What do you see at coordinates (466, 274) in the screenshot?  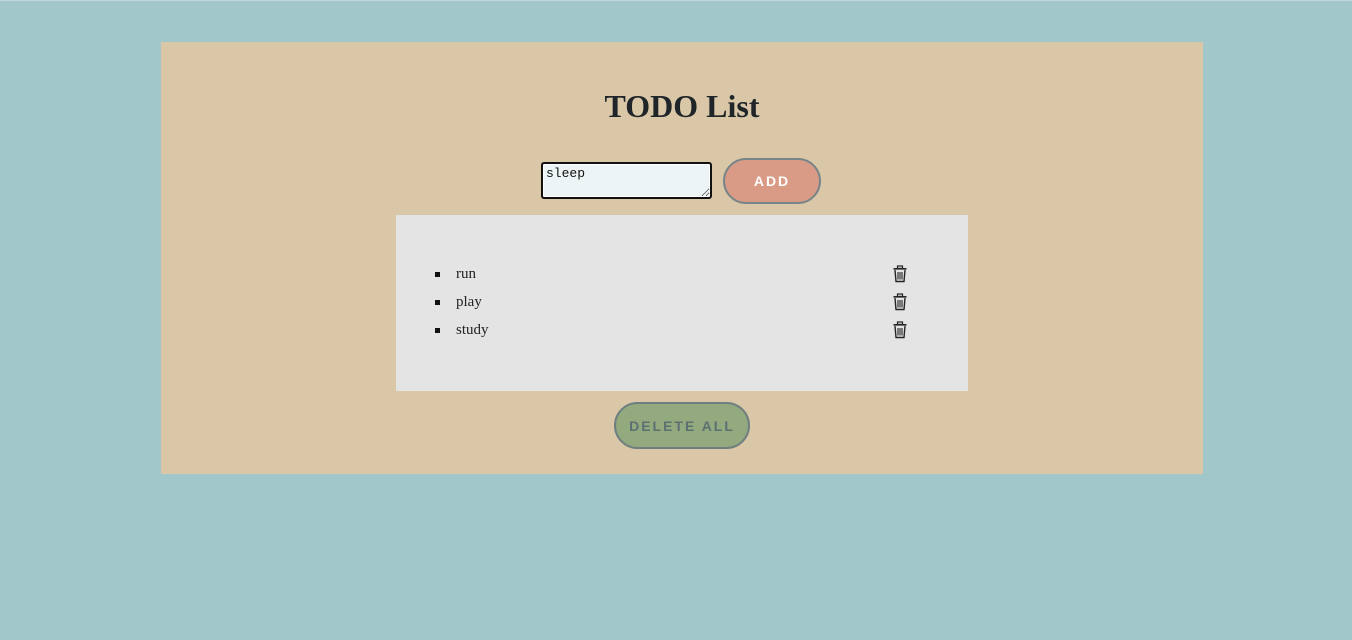 I see `todo-item-label: run` at bounding box center [466, 274].